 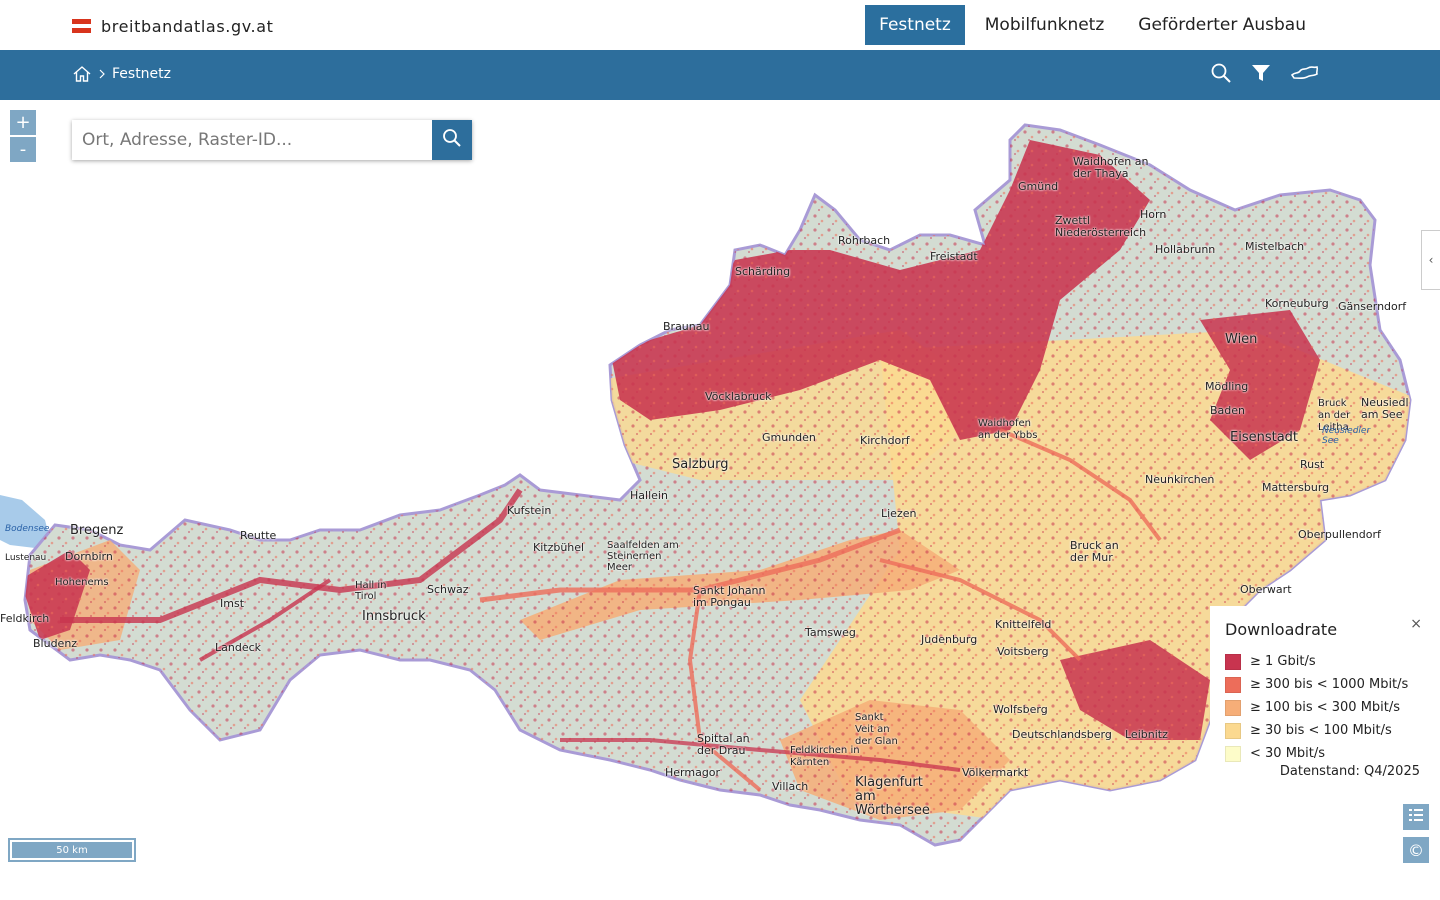 I want to click on legend-close-button: ×, so click(x=1416, y=624).